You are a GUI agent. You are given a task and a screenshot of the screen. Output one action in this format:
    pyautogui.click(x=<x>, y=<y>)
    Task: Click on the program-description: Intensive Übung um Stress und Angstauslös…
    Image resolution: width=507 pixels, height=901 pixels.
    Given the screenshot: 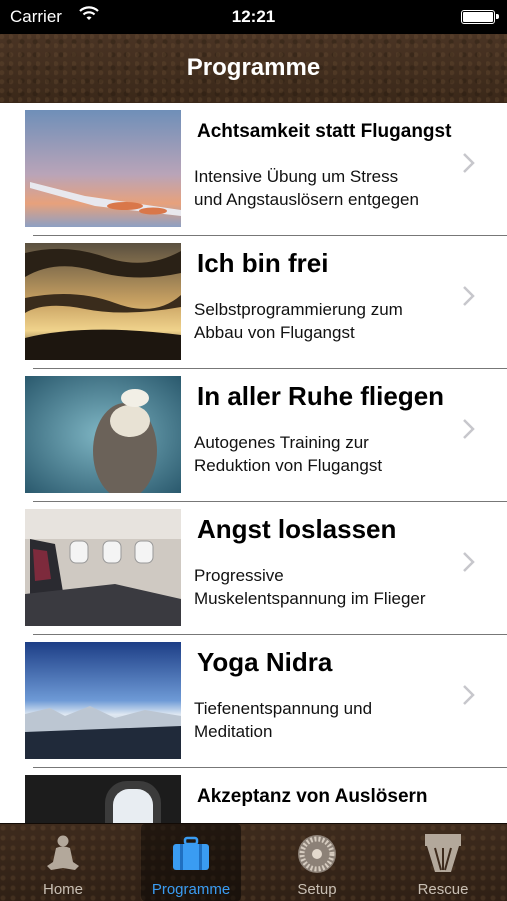 What is the action you would take?
    pyautogui.click(x=306, y=188)
    